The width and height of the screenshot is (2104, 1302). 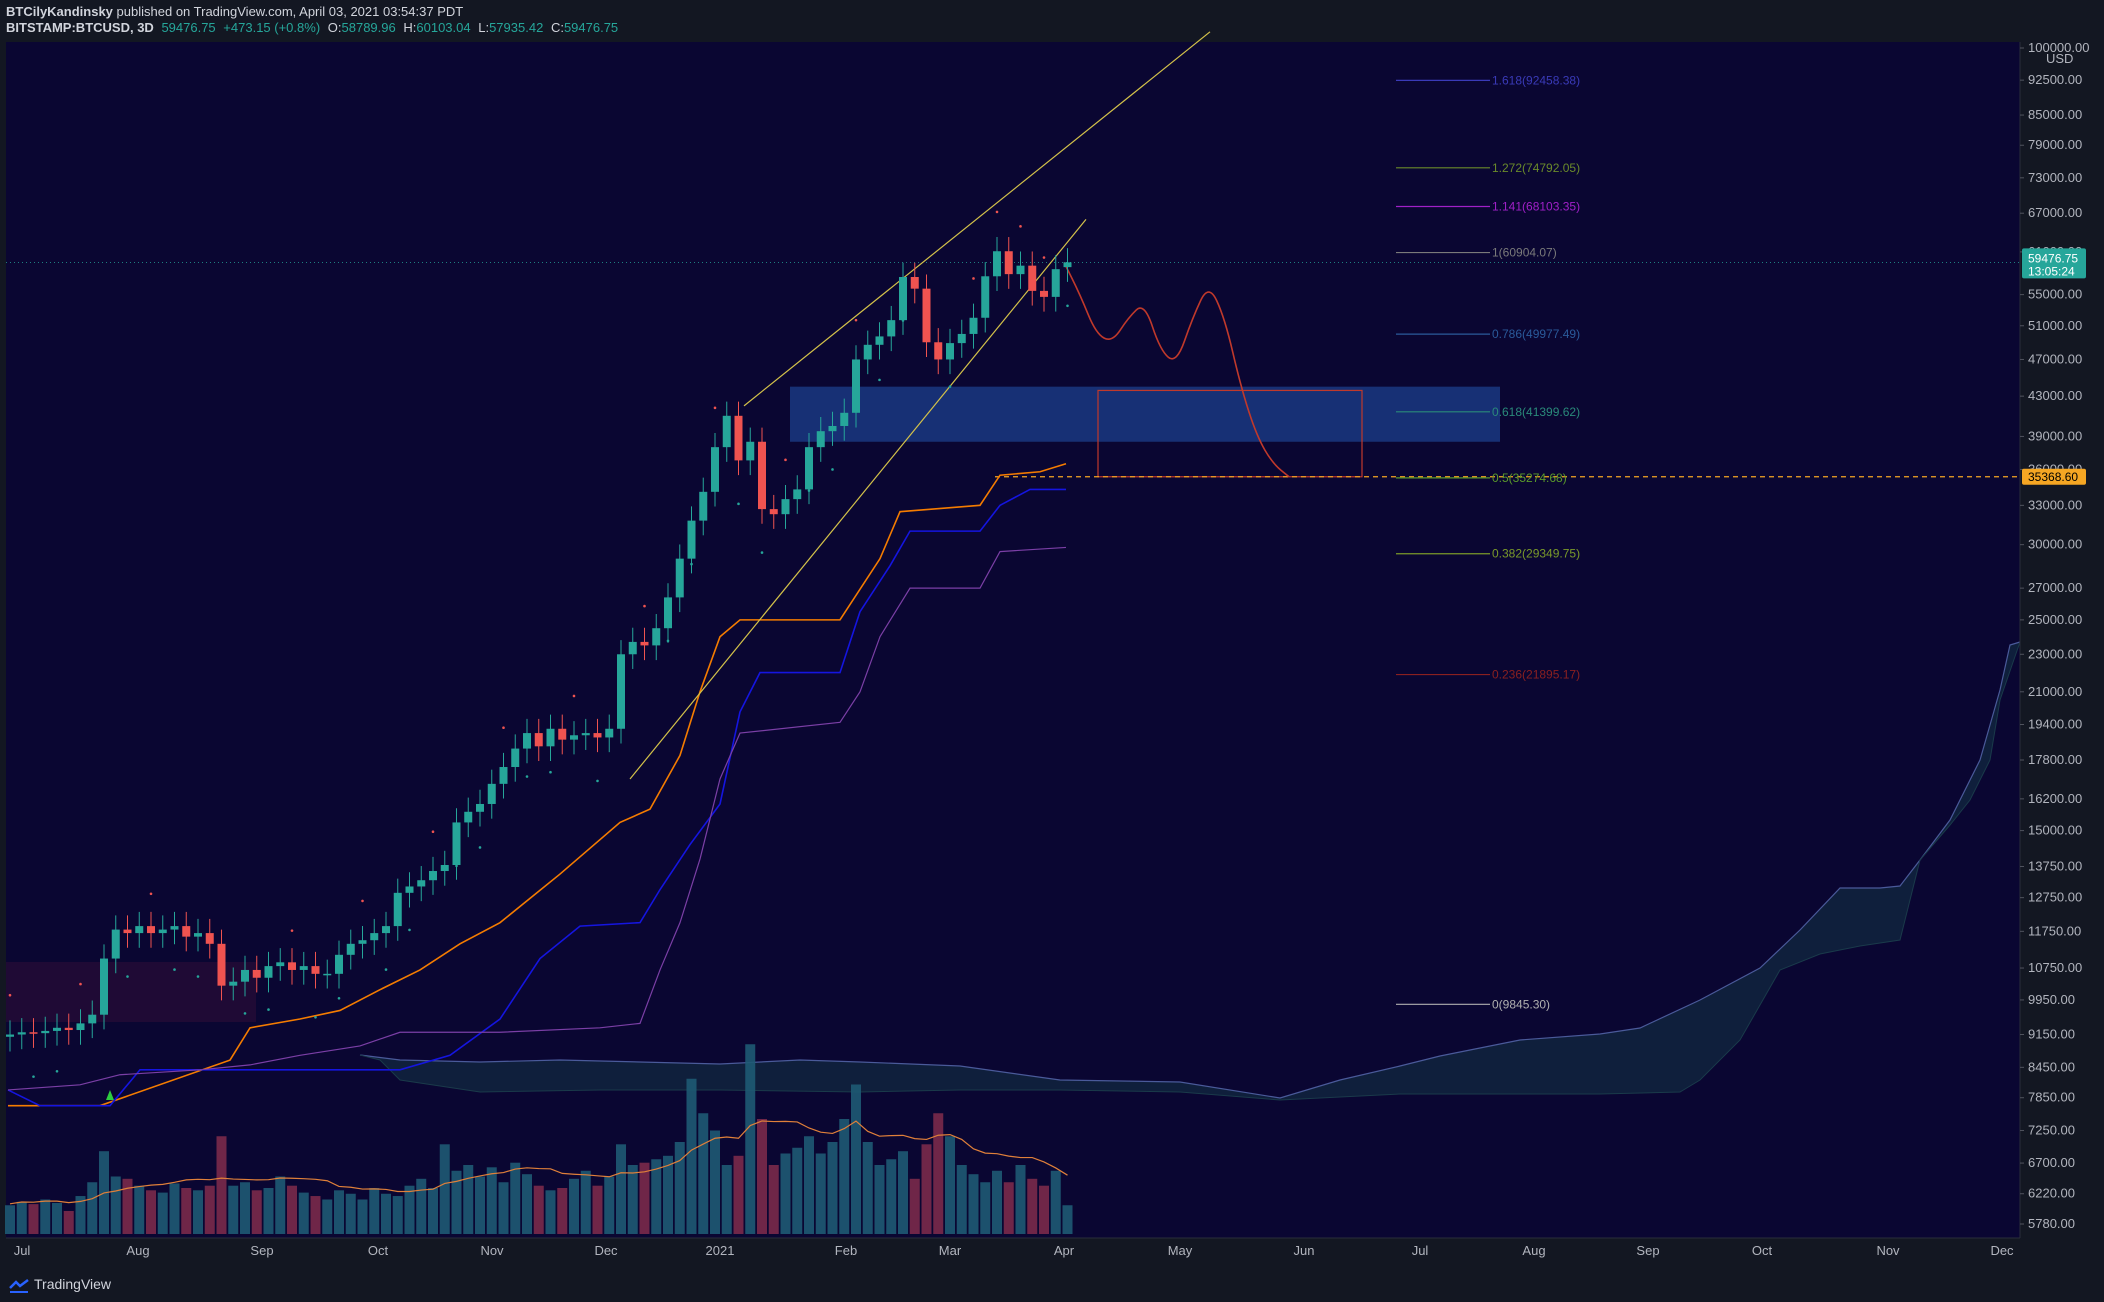 What do you see at coordinates (606, 1250) in the screenshot?
I see `time-tick-label: Dec` at bounding box center [606, 1250].